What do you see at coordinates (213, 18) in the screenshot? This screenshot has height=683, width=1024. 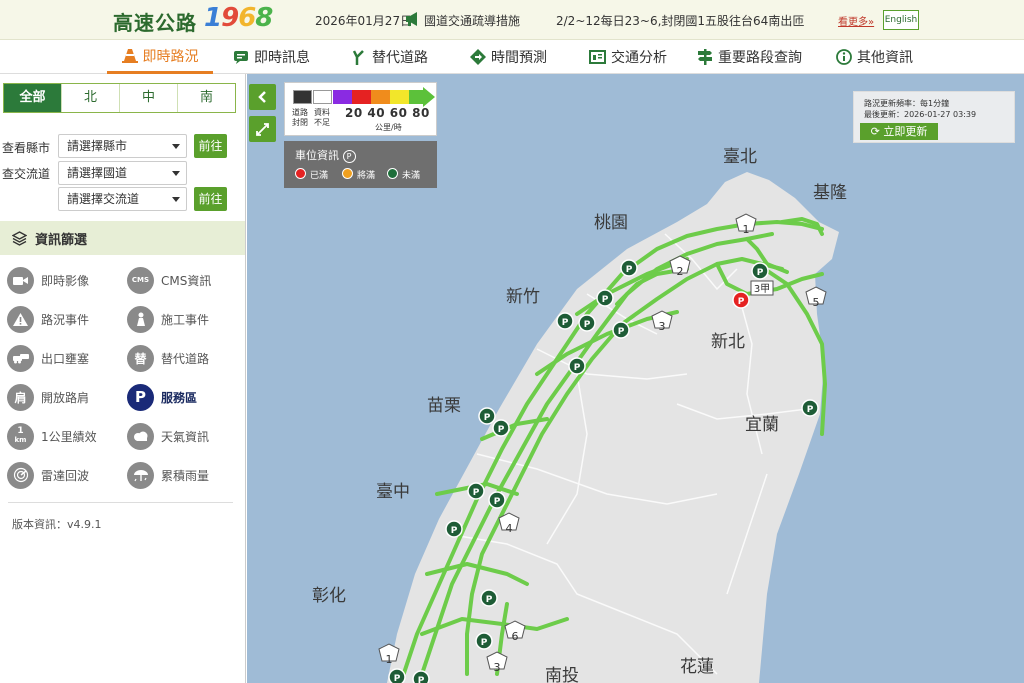 I see `logo-digit: 1` at bounding box center [213, 18].